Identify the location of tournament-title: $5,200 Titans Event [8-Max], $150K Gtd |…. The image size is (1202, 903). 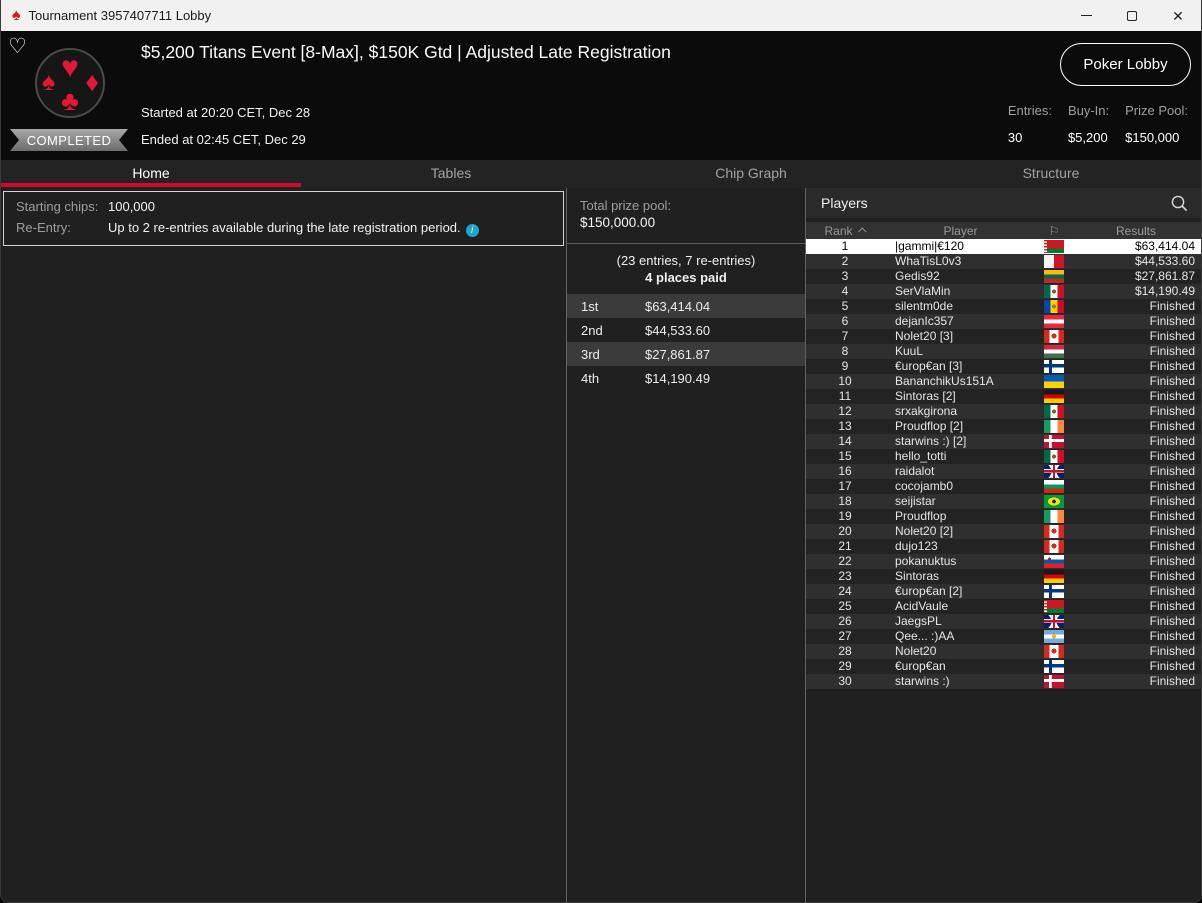
(406, 52).